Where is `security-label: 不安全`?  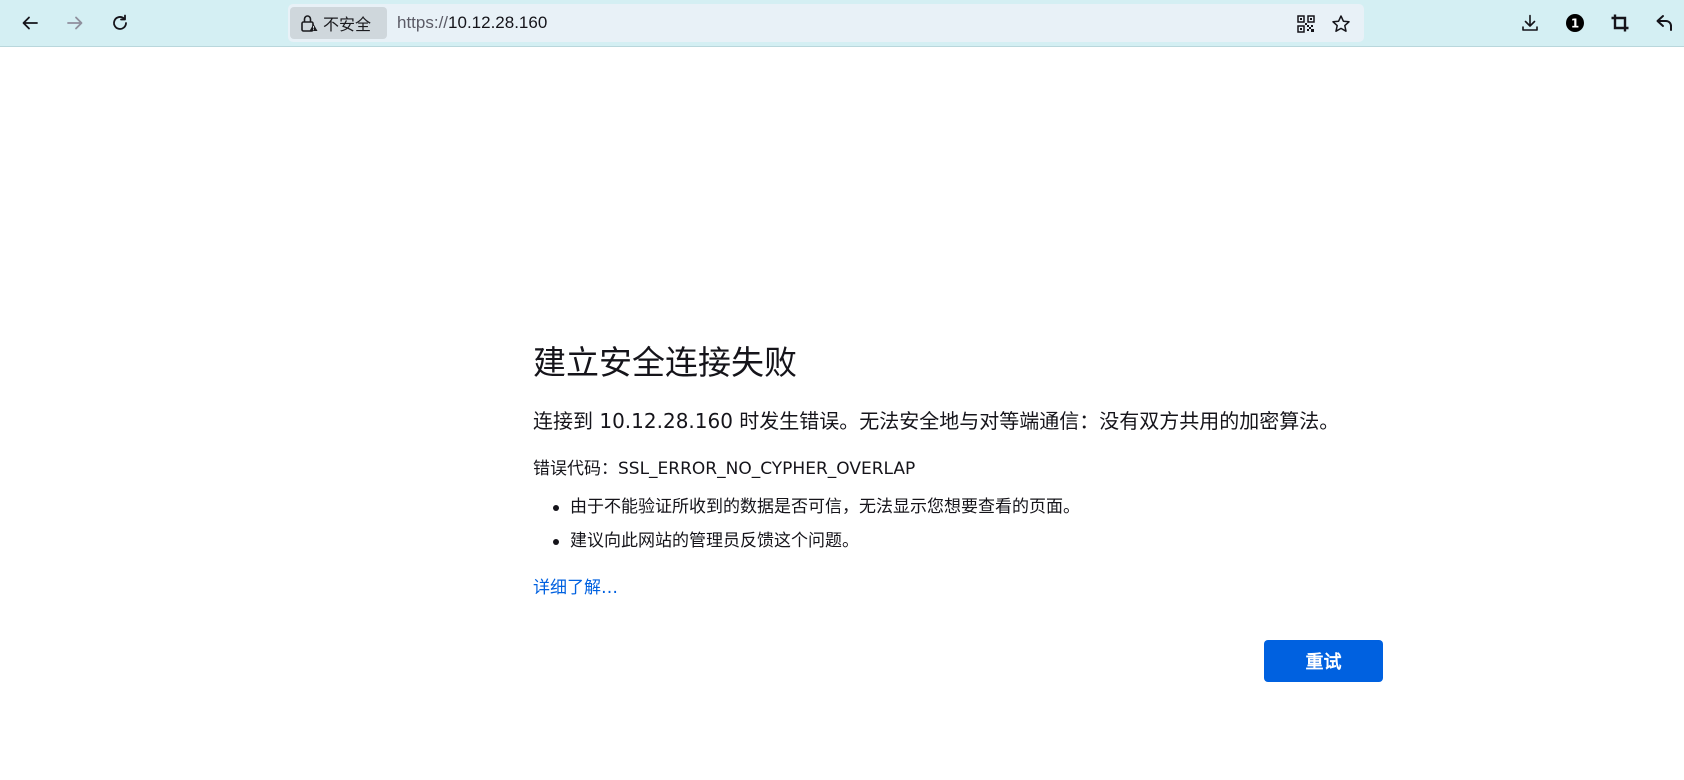 security-label: 不安全 is located at coordinates (347, 24).